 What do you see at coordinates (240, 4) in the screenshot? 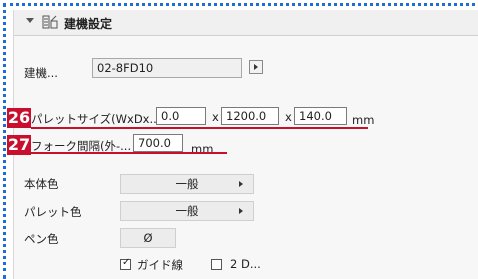
I see `dotted-border-top` at bounding box center [240, 4].